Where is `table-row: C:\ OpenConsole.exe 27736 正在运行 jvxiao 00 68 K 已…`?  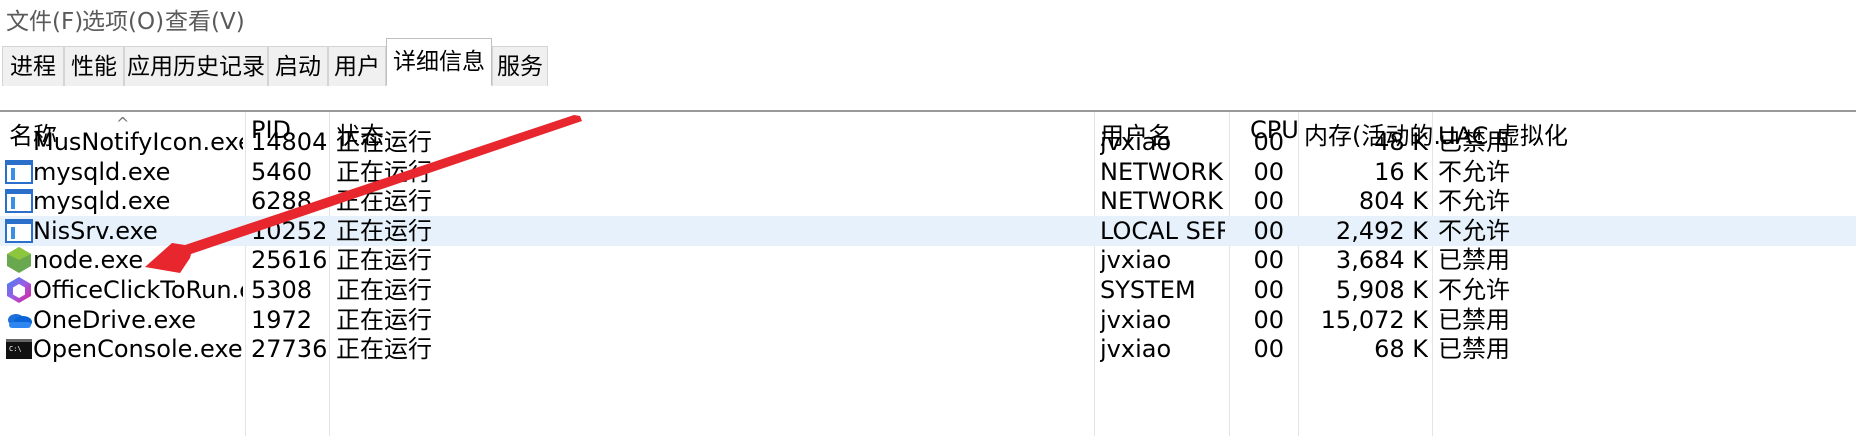 table-row: C:\ OpenConsole.exe 27736 正在运行 jvxiao 00 68 K 已… is located at coordinates (928, 349).